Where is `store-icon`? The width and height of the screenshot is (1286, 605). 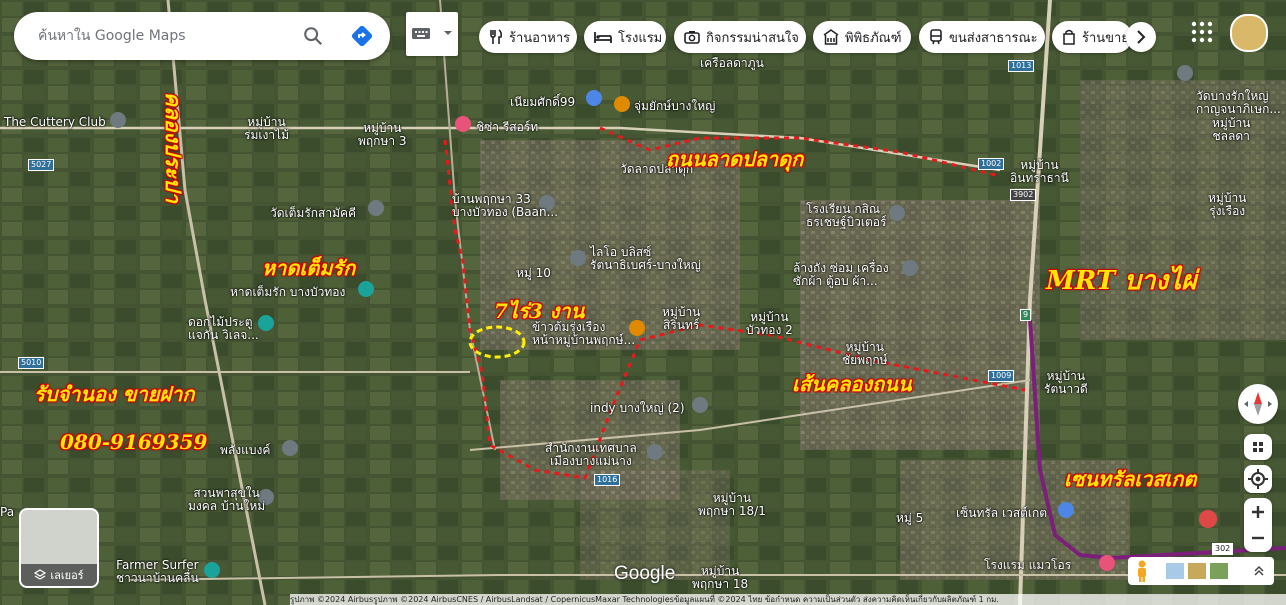 store-icon is located at coordinates (1069, 37).